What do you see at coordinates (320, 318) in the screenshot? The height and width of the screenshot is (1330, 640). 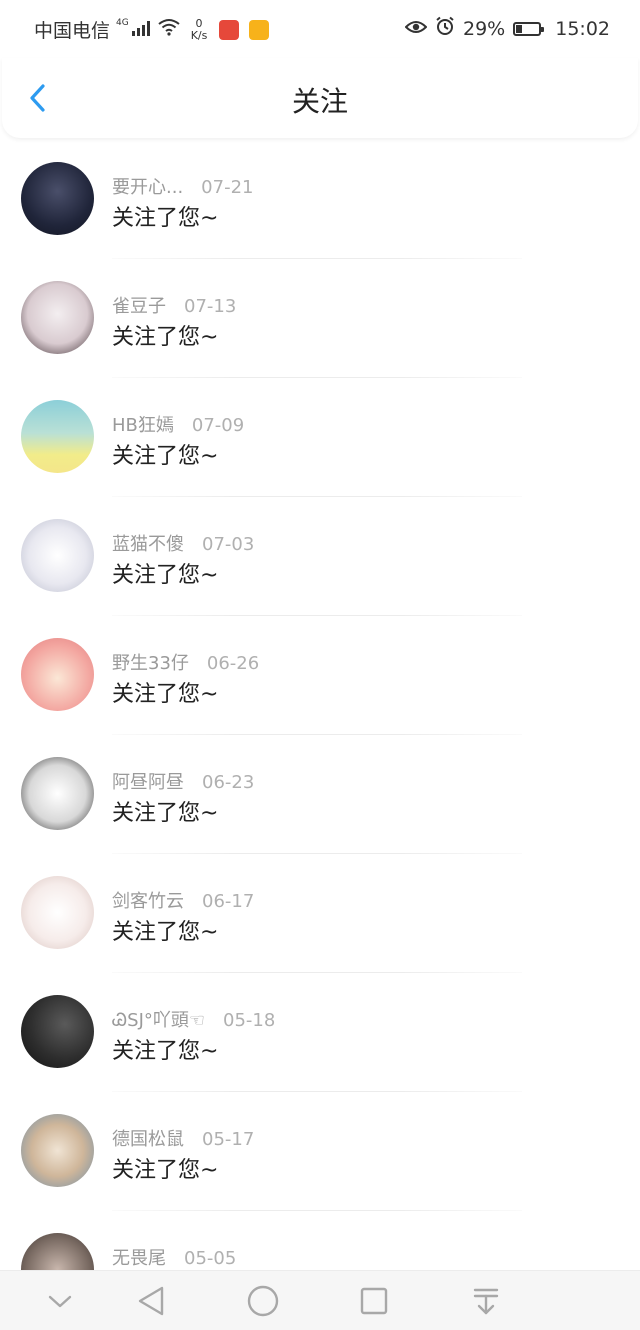 I see `follower-row: 雀豆子 07-13 关注了您~` at bounding box center [320, 318].